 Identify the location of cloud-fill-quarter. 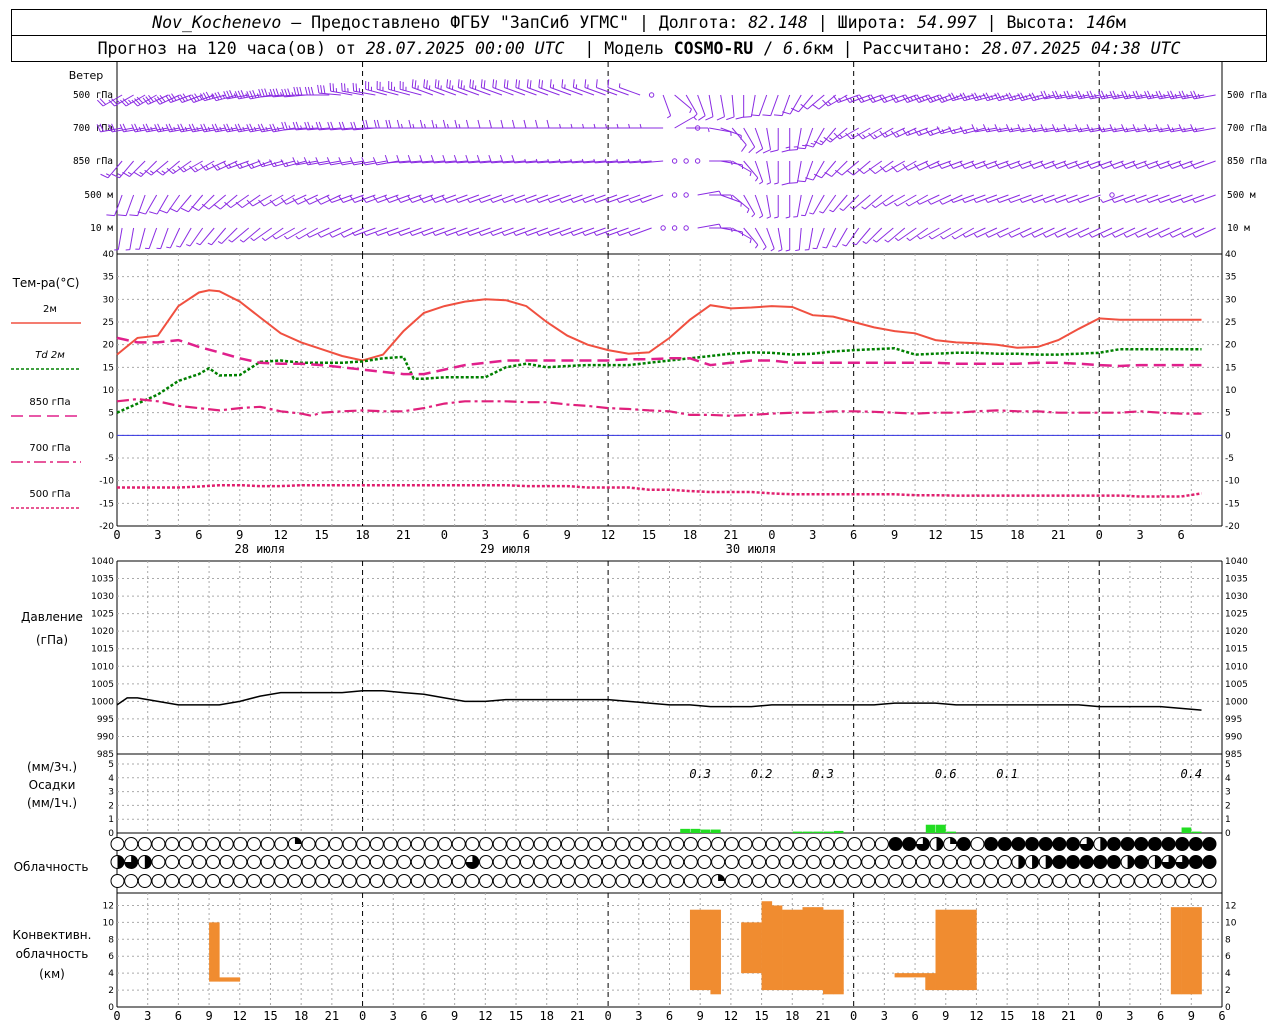
(953, 840).